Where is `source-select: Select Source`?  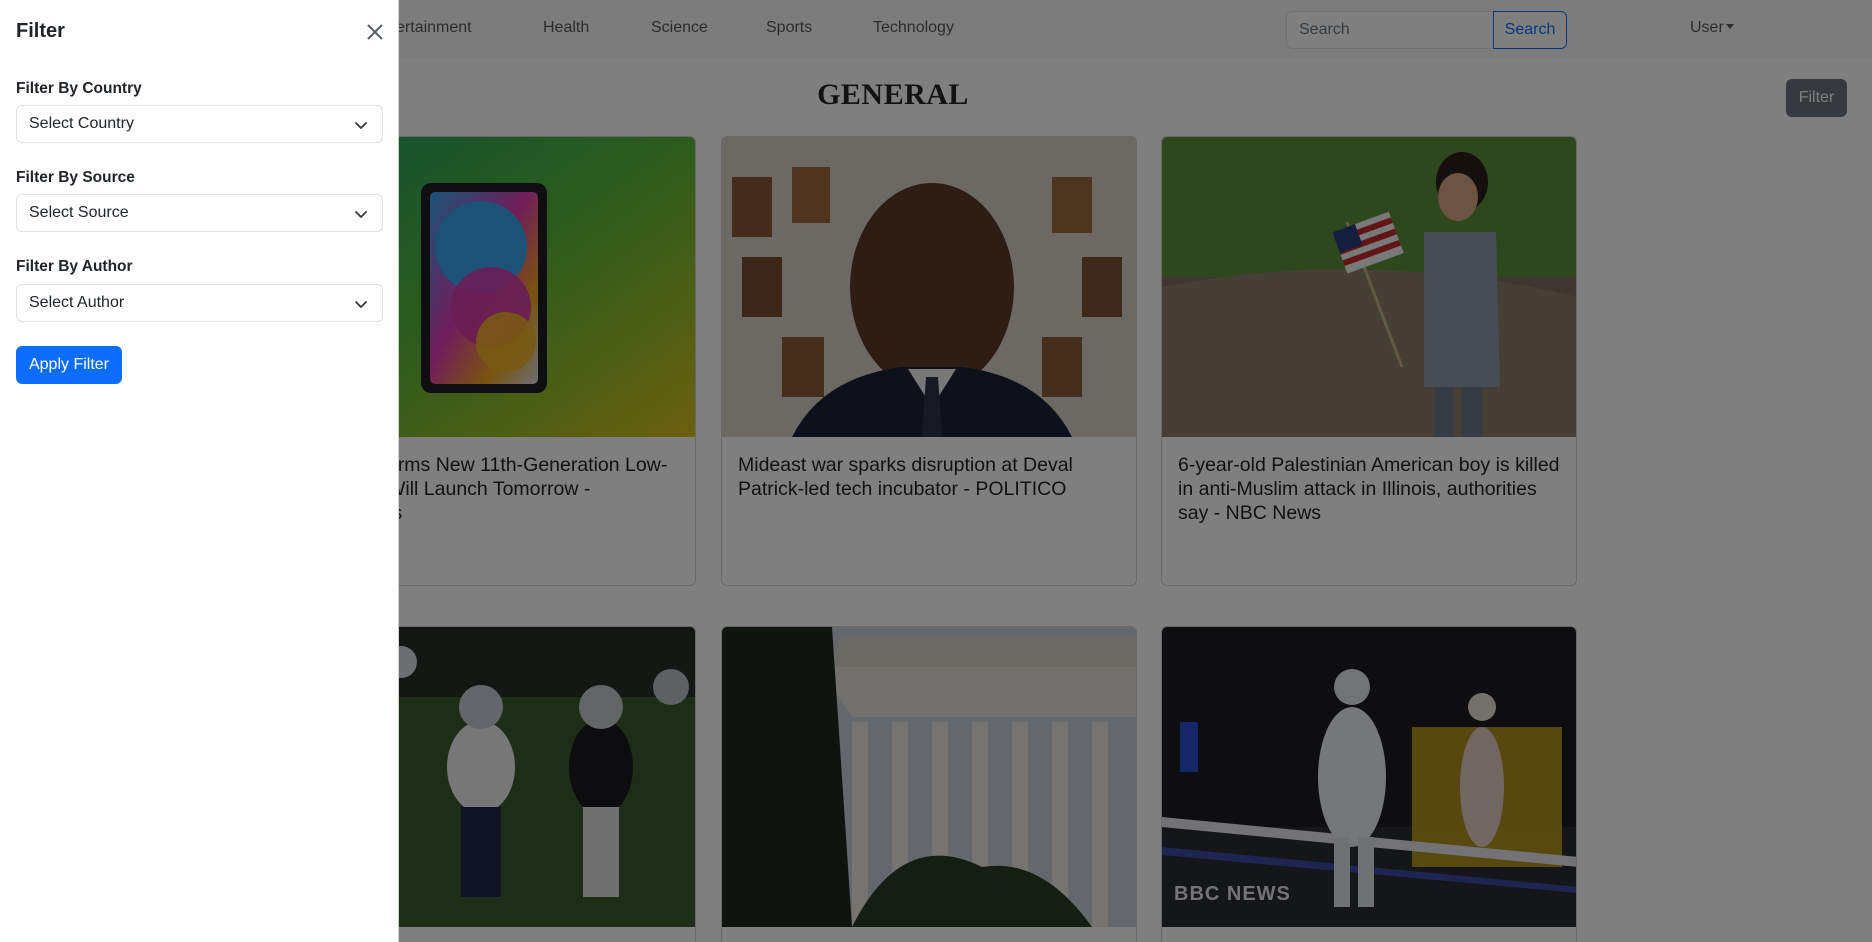 source-select: Select Source is located at coordinates (199, 213).